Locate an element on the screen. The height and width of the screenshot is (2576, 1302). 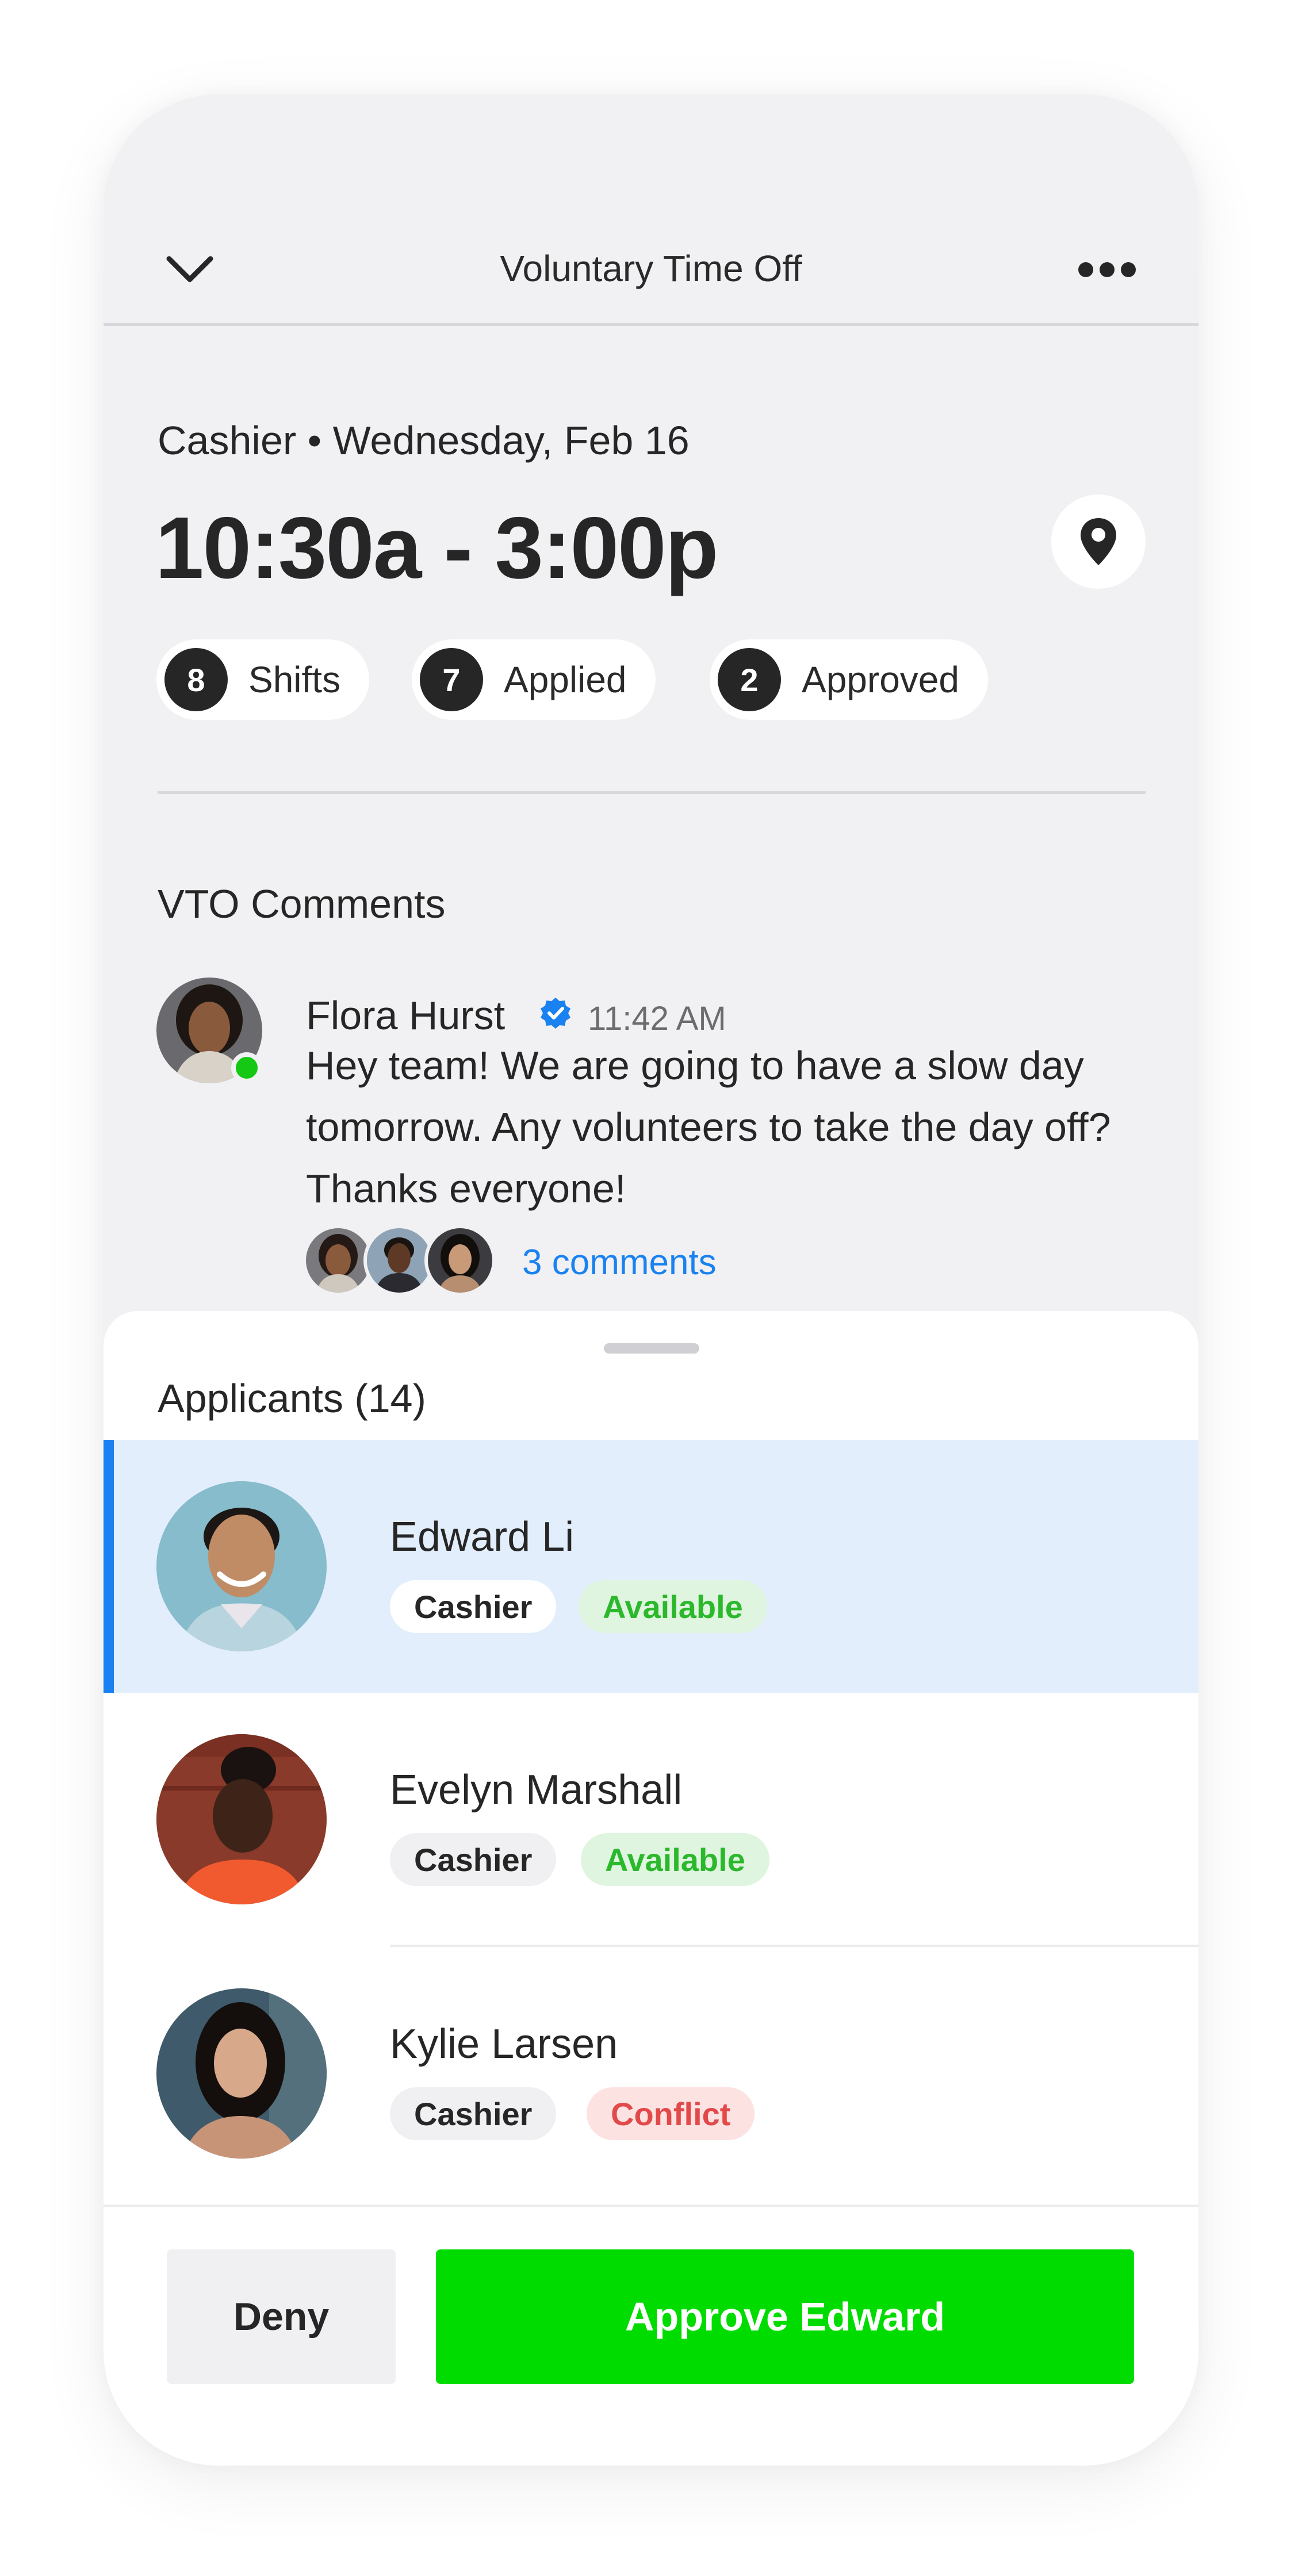
deny-button: Deny is located at coordinates (281, 2316).